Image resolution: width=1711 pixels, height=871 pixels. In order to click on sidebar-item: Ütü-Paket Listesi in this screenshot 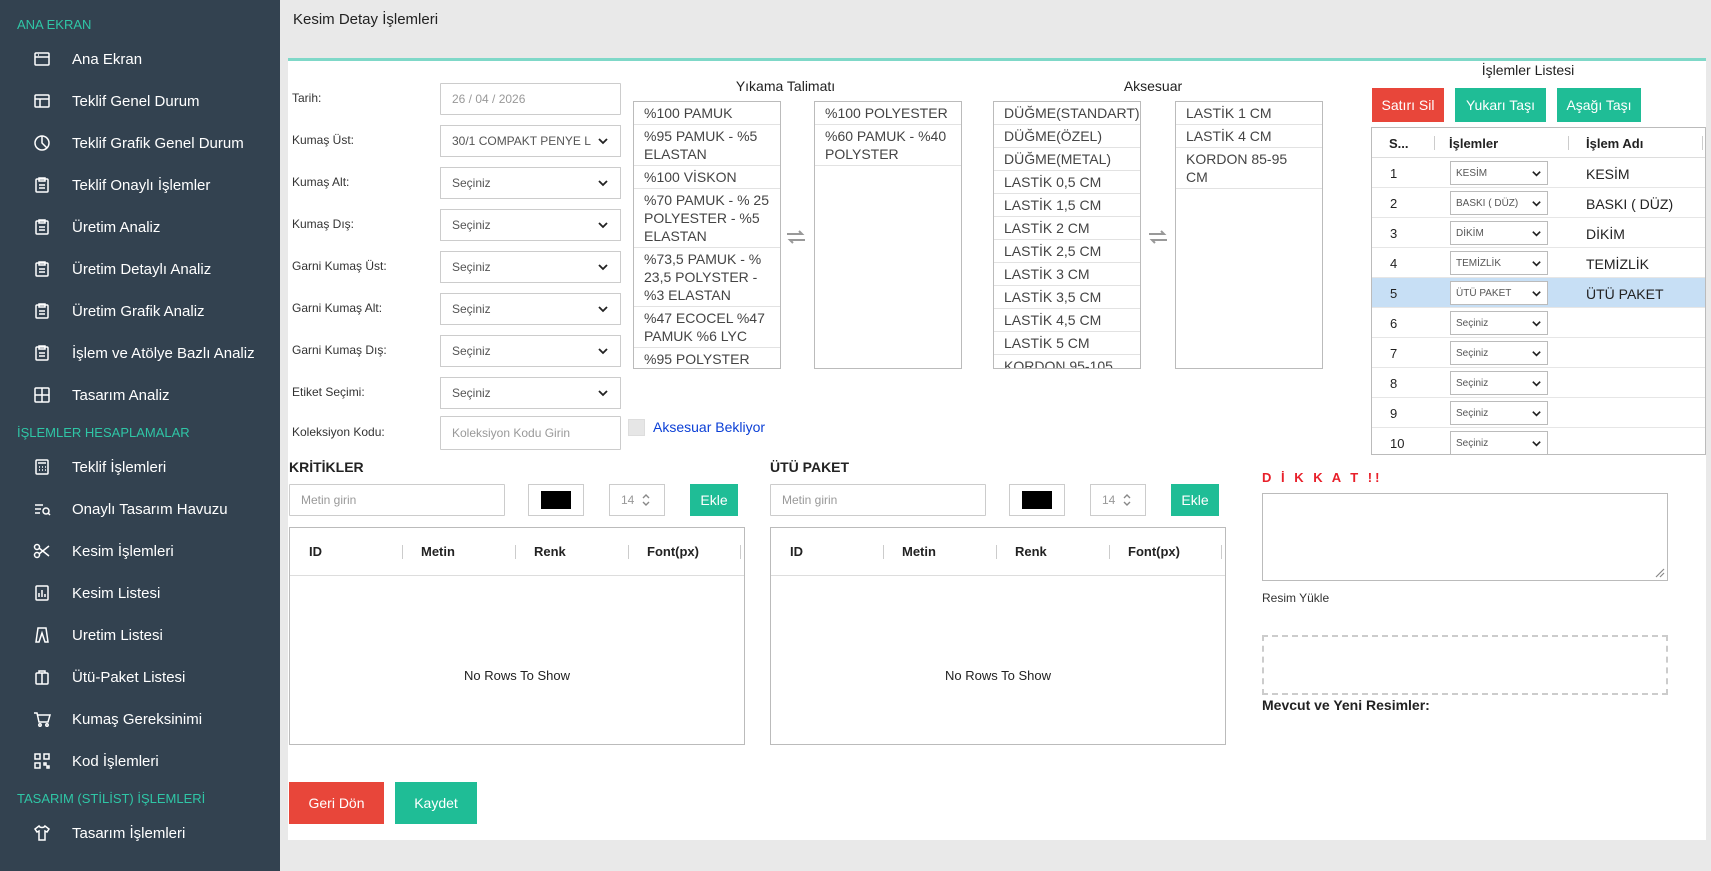, I will do `click(140, 677)`.